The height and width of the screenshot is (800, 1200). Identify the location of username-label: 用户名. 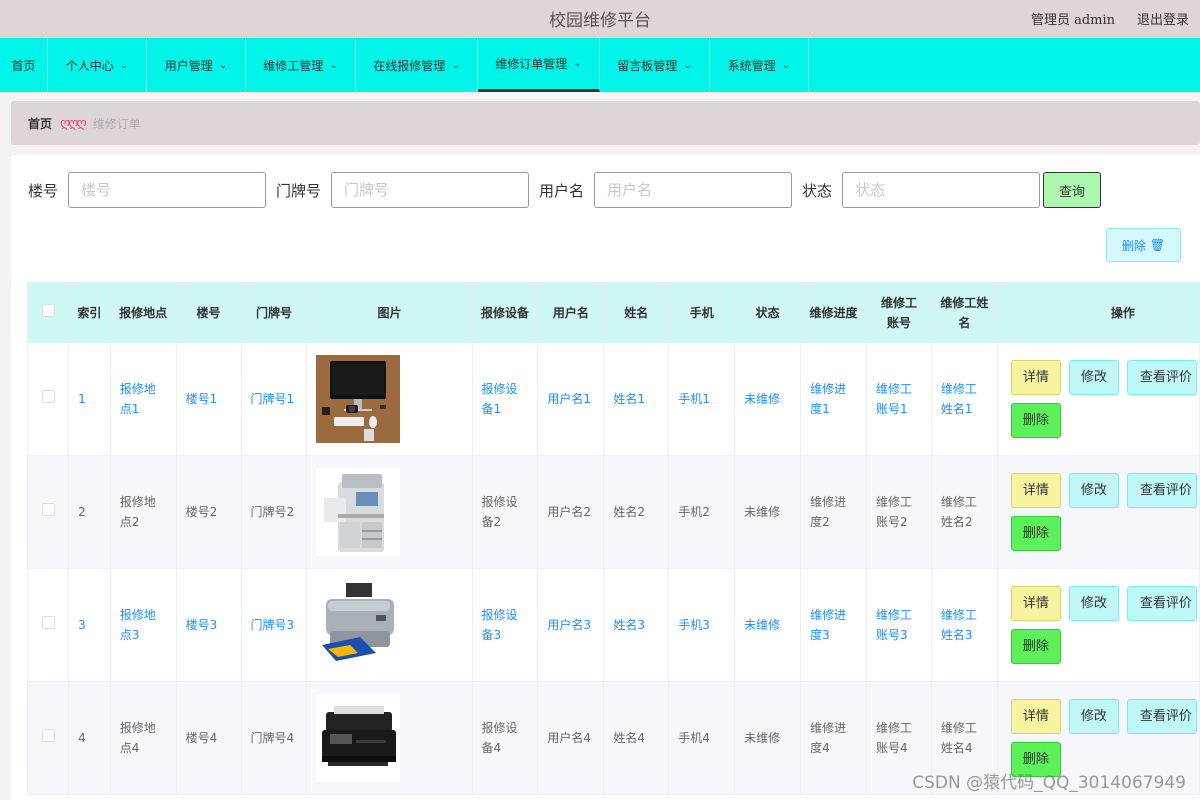
(562, 190).